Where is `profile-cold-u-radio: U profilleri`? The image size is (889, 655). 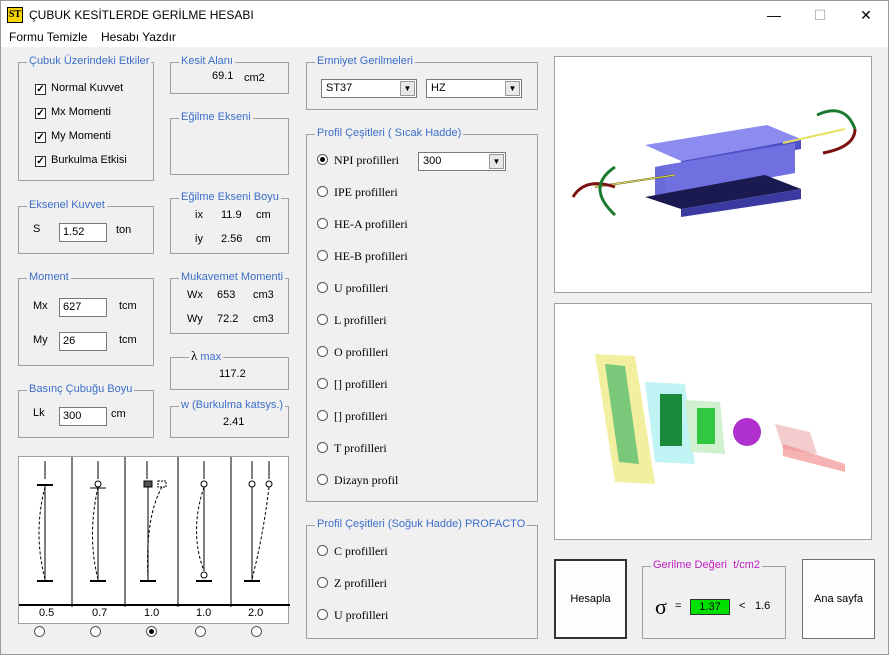 profile-cold-u-radio: U profilleri is located at coordinates (352, 615).